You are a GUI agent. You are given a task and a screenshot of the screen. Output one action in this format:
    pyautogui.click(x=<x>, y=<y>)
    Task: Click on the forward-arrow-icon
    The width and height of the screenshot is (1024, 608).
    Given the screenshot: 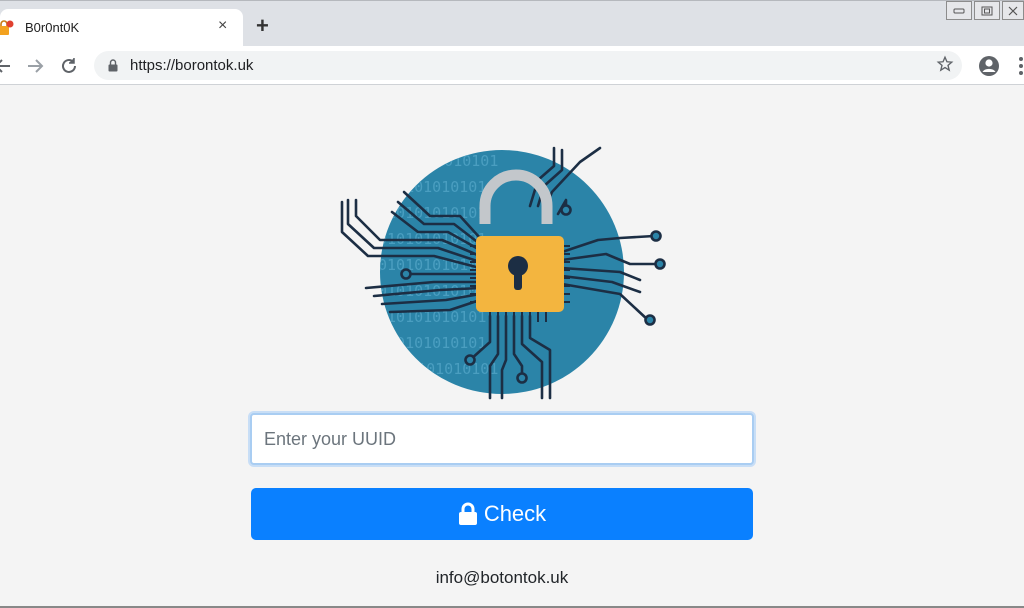 What is the action you would take?
    pyautogui.click(x=36, y=66)
    